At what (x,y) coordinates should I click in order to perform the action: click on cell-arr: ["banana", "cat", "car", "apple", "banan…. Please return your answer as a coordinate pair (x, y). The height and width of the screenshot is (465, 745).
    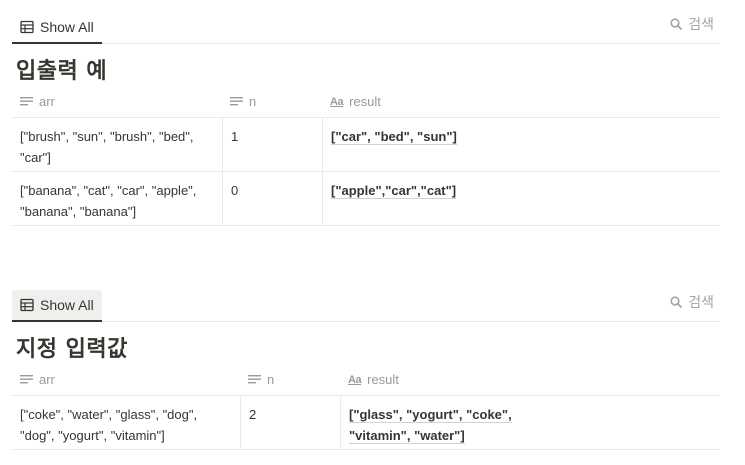
    Looking at the image, I should click on (117, 198).